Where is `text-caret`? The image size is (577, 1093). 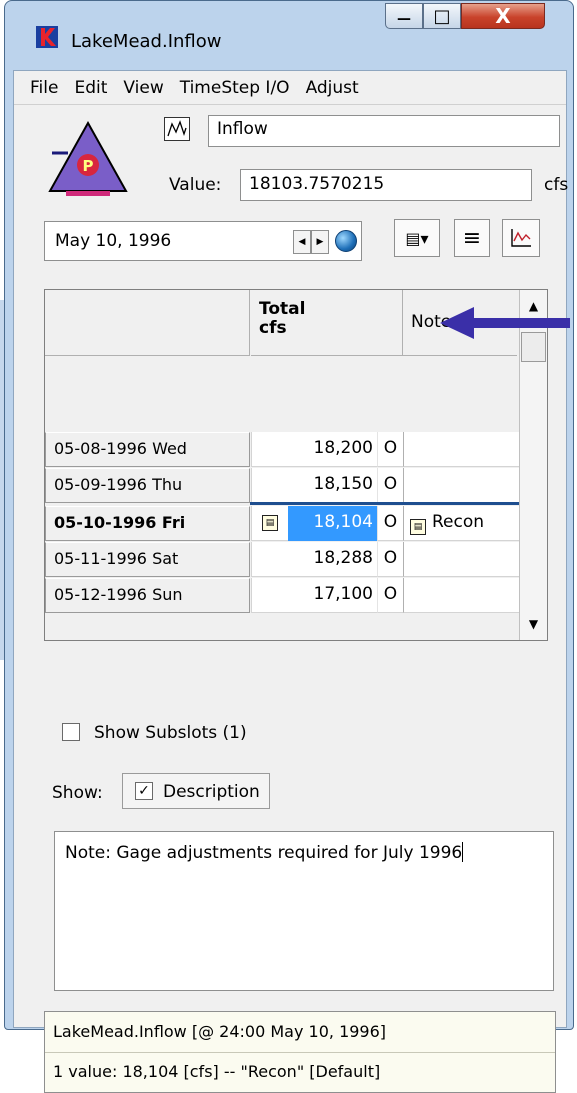
text-caret is located at coordinates (463, 852).